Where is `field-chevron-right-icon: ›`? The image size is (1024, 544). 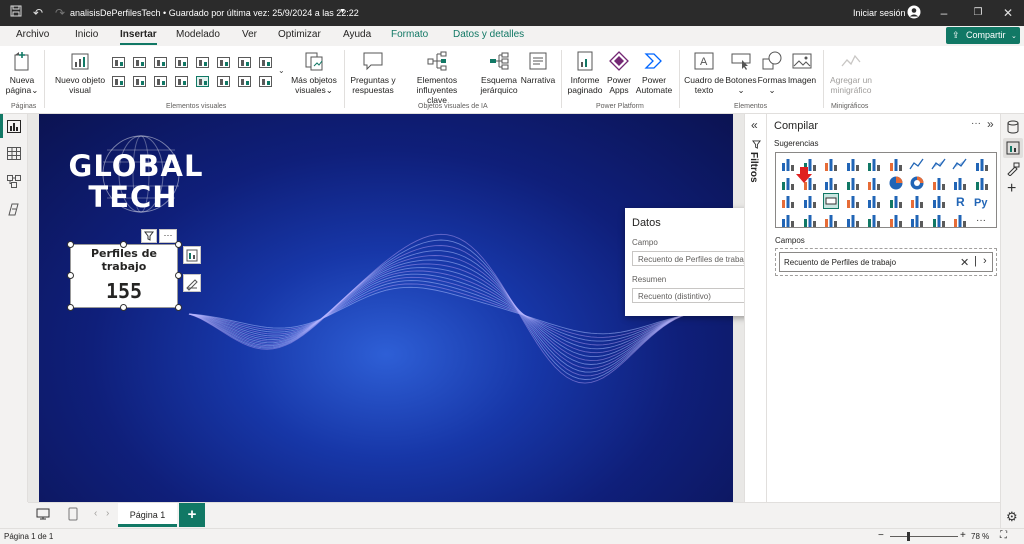 field-chevron-right-icon: › is located at coordinates (985, 261).